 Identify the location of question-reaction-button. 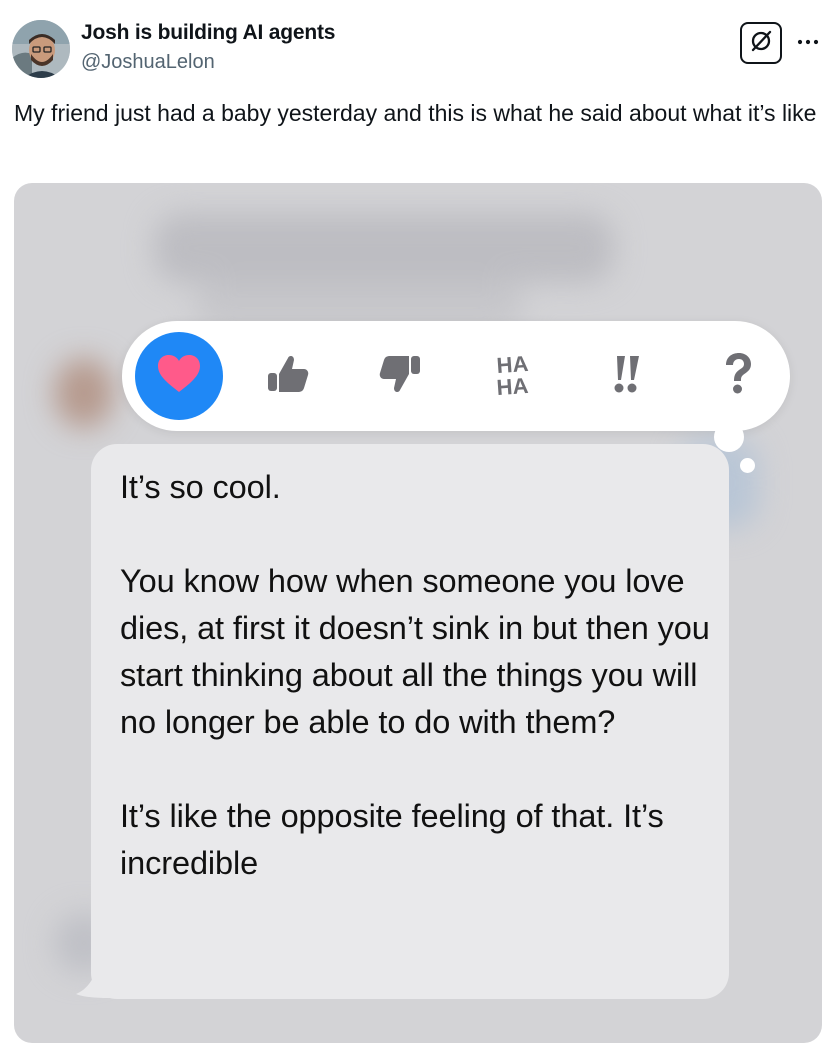
(738, 376).